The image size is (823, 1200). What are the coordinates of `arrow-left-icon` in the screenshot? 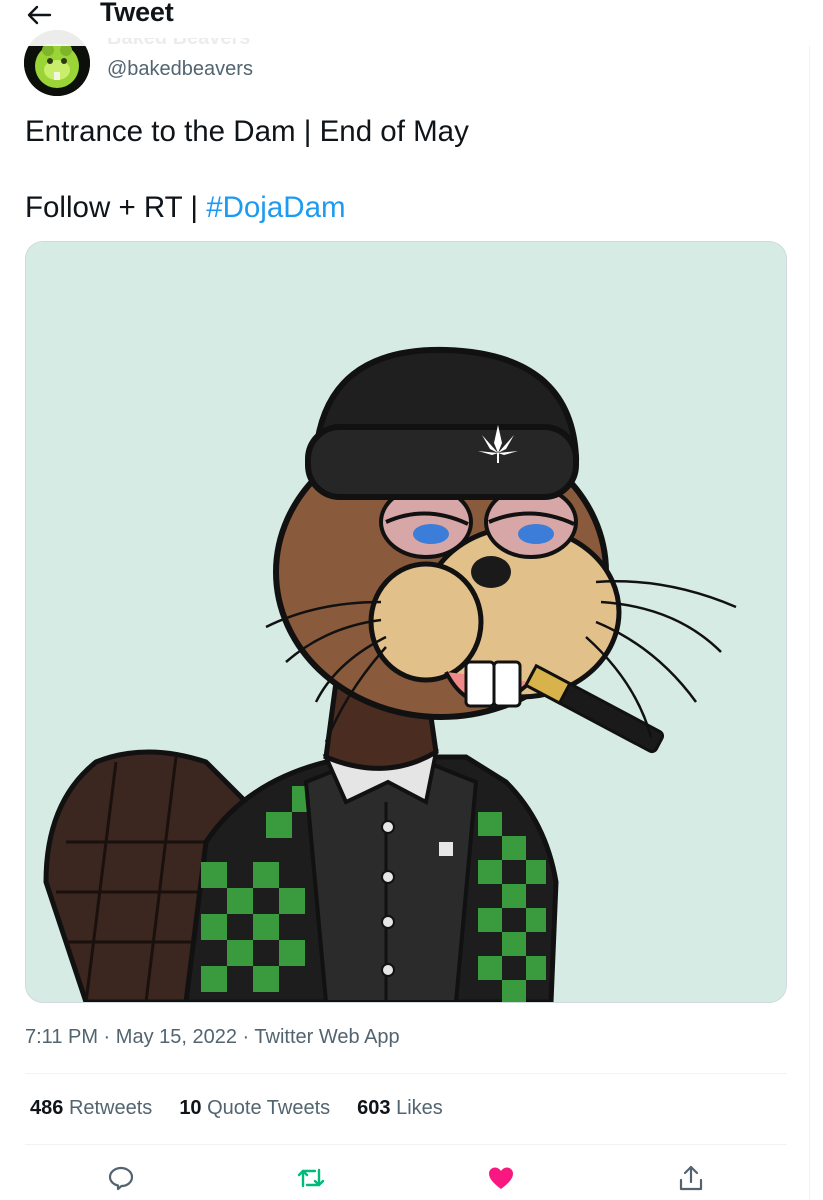 It's located at (39, 15).